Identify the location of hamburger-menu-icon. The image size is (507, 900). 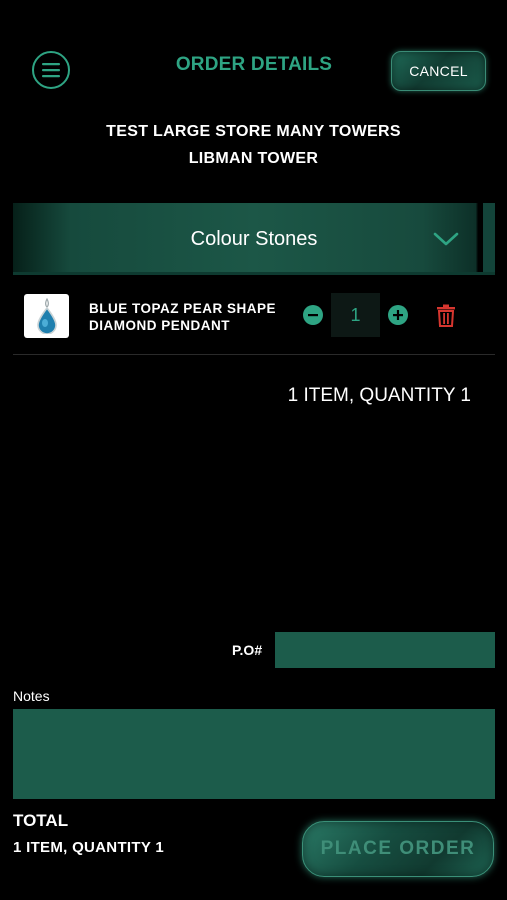
(51, 70).